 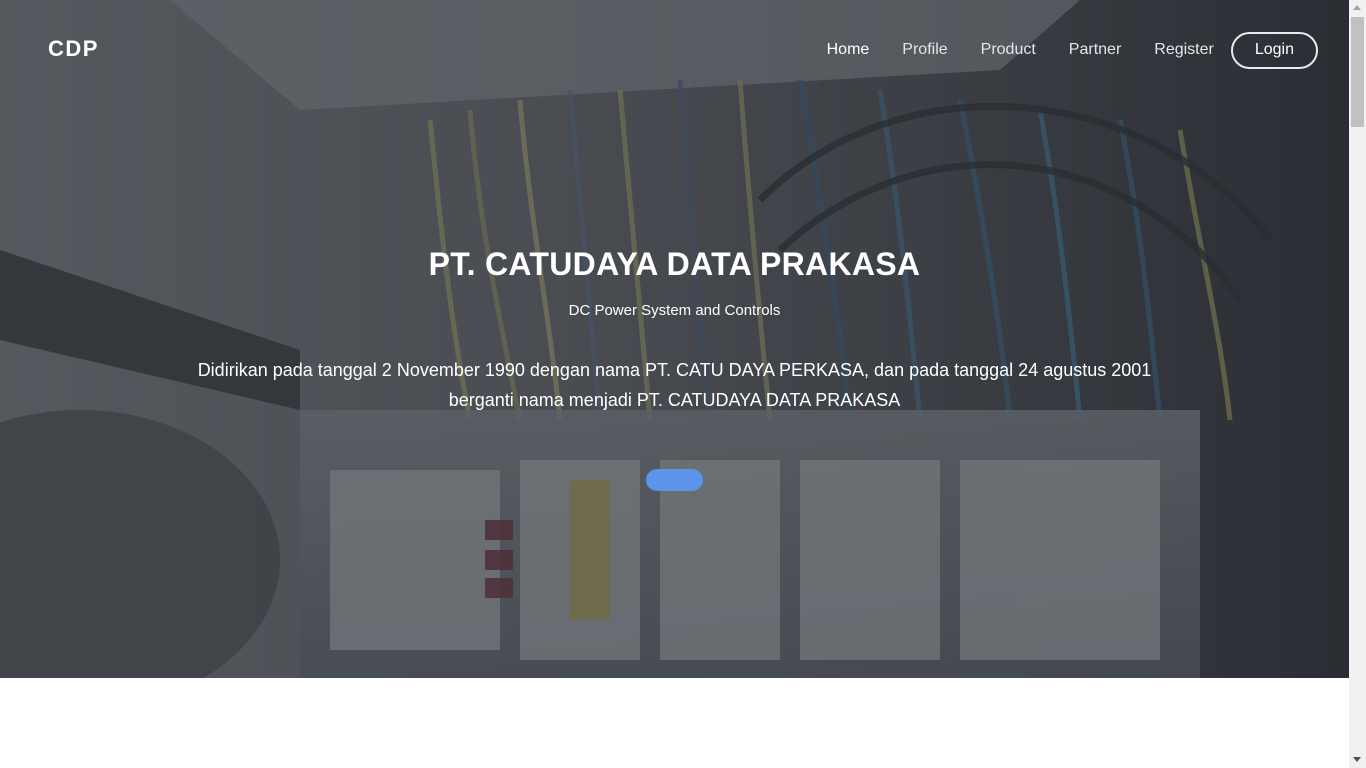 I want to click on nav-home-link: Home, so click(x=848, y=50).